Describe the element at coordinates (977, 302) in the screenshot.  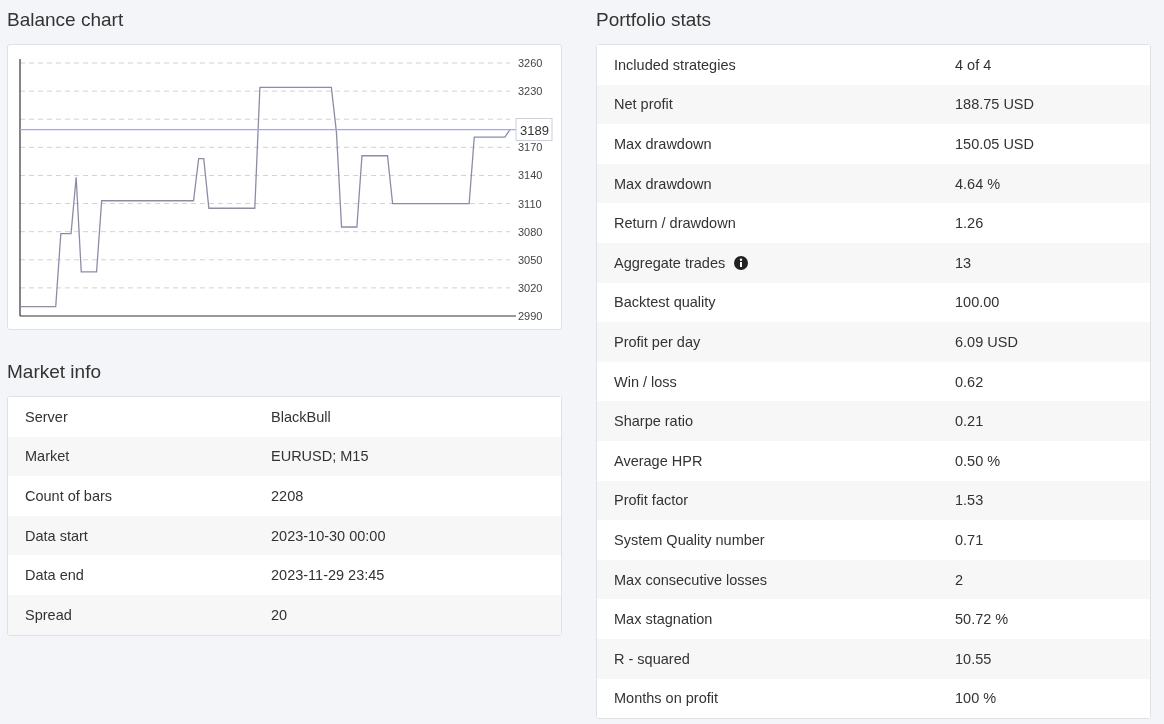
I see `row-value: 100.00` at that location.